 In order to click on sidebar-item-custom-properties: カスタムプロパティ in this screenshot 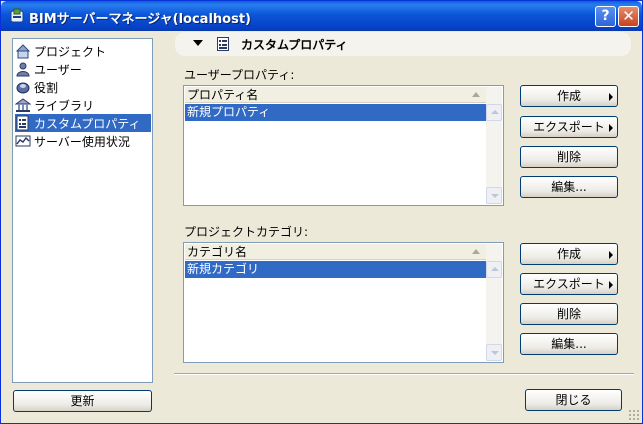, I will do `click(83, 123)`.